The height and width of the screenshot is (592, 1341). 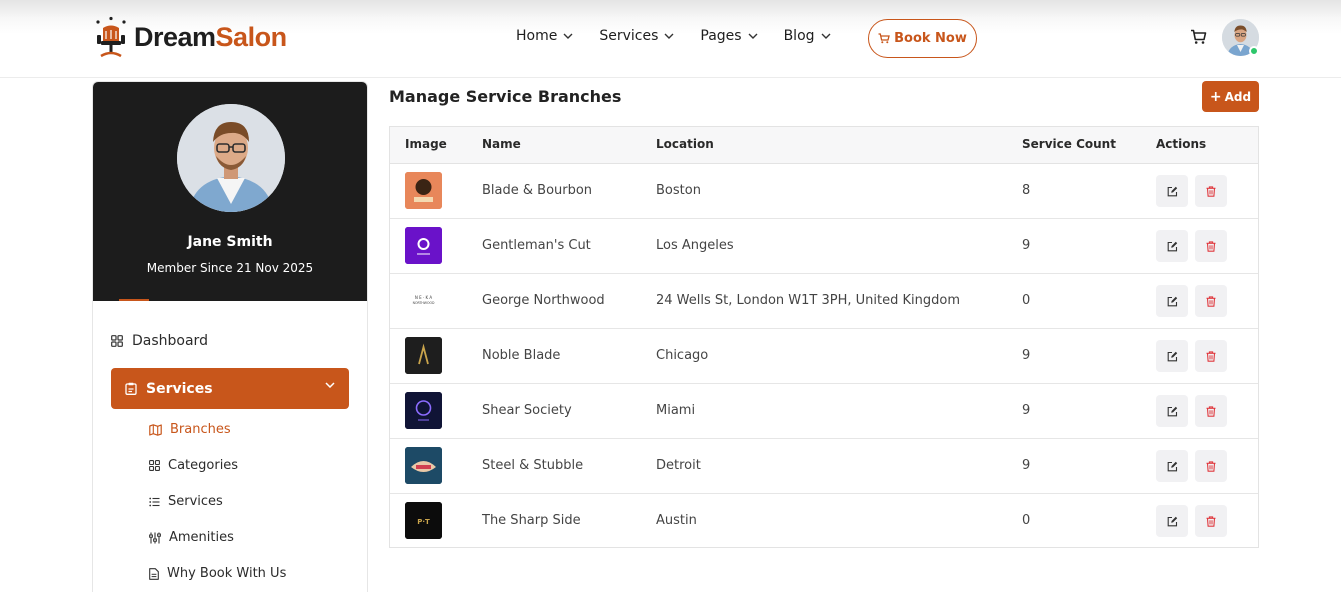 I want to click on table-row: Steel & Stubble Detroit 9, so click(x=824, y=466).